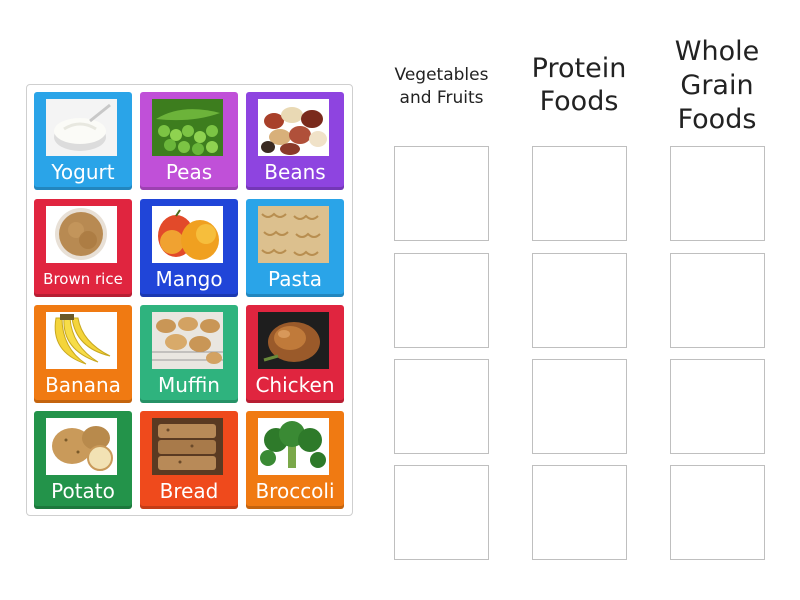  I want to click on card-potato: Potato, so click(83, 460).